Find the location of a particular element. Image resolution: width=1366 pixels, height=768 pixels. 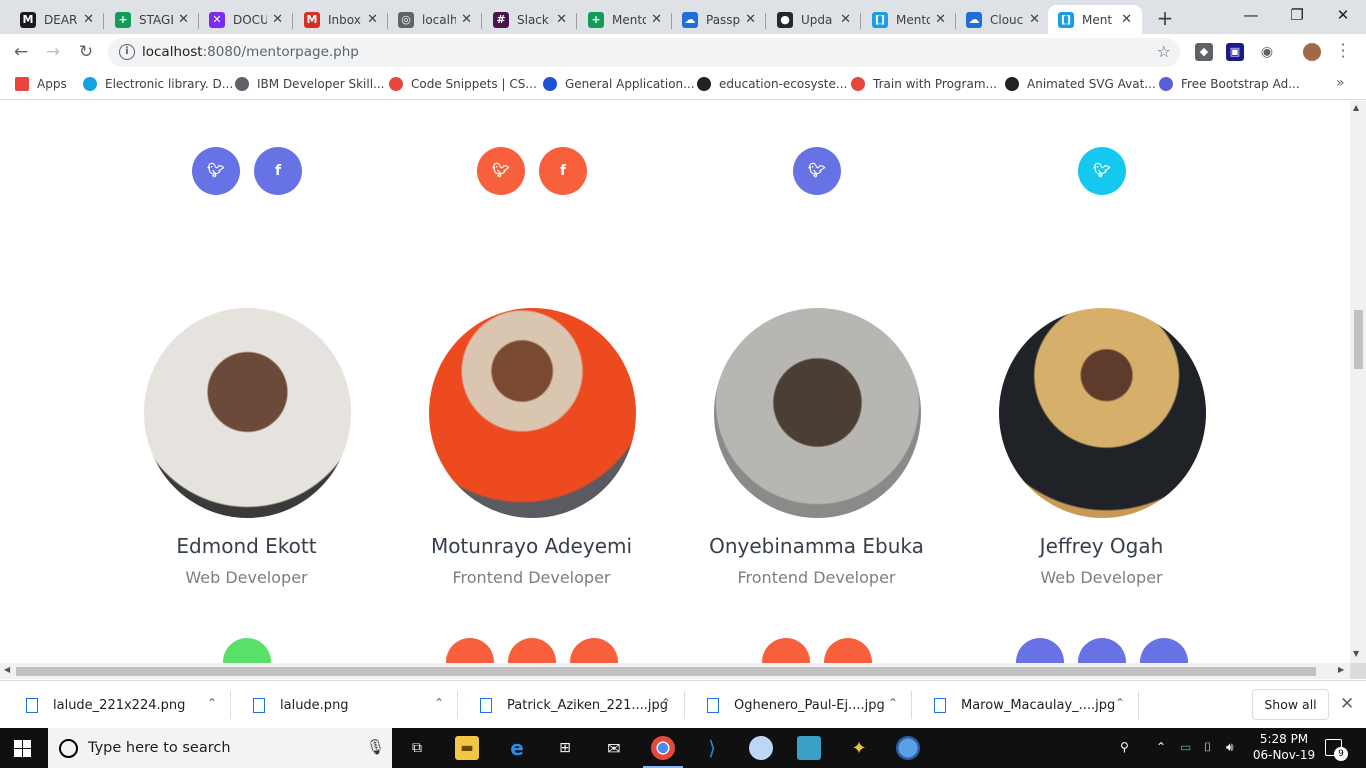

browser-tab: + STAGE ✕ is located at coordinates (152, 19).